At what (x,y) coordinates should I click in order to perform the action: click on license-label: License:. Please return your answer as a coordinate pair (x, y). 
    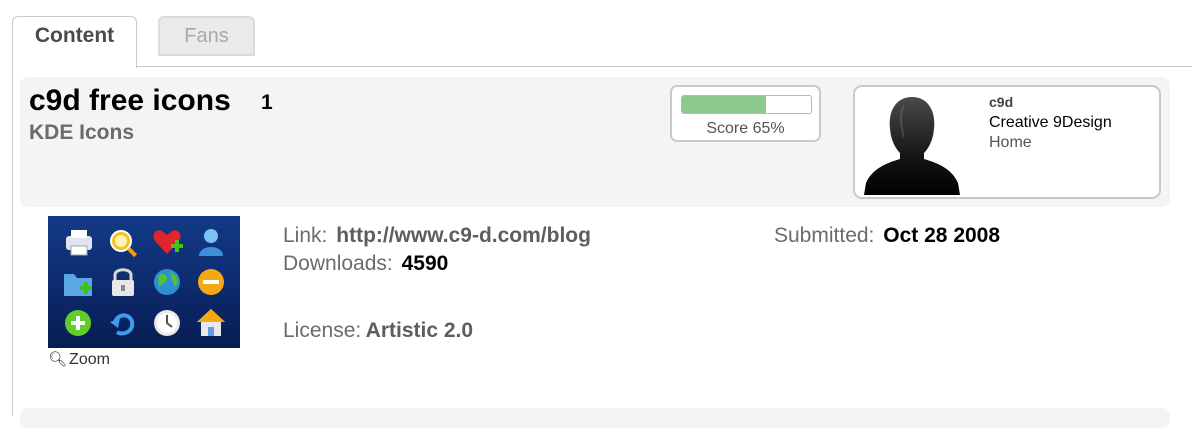
    Looking at the image, I should click on (322, 330).